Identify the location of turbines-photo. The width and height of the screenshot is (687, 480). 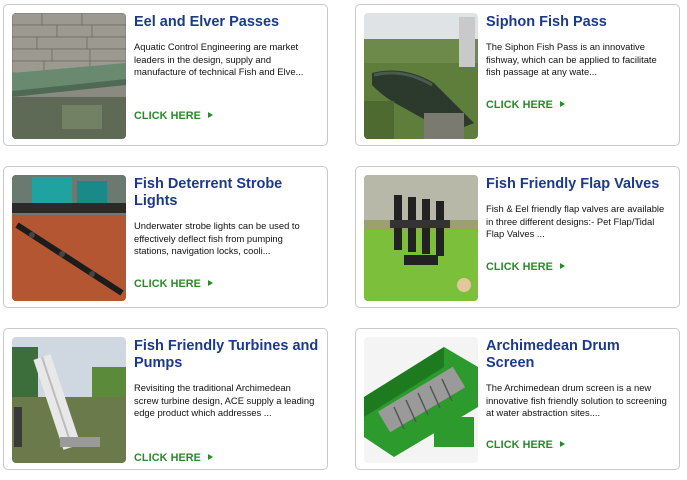
(69, 400).